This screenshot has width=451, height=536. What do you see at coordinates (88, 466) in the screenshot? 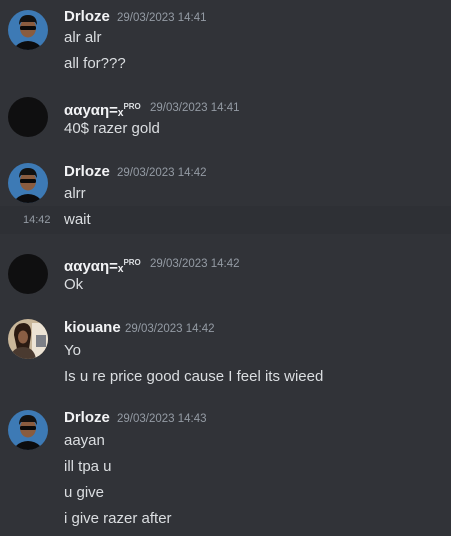
I see `message-text: ill tpa u` at bounding box center [88, 466].